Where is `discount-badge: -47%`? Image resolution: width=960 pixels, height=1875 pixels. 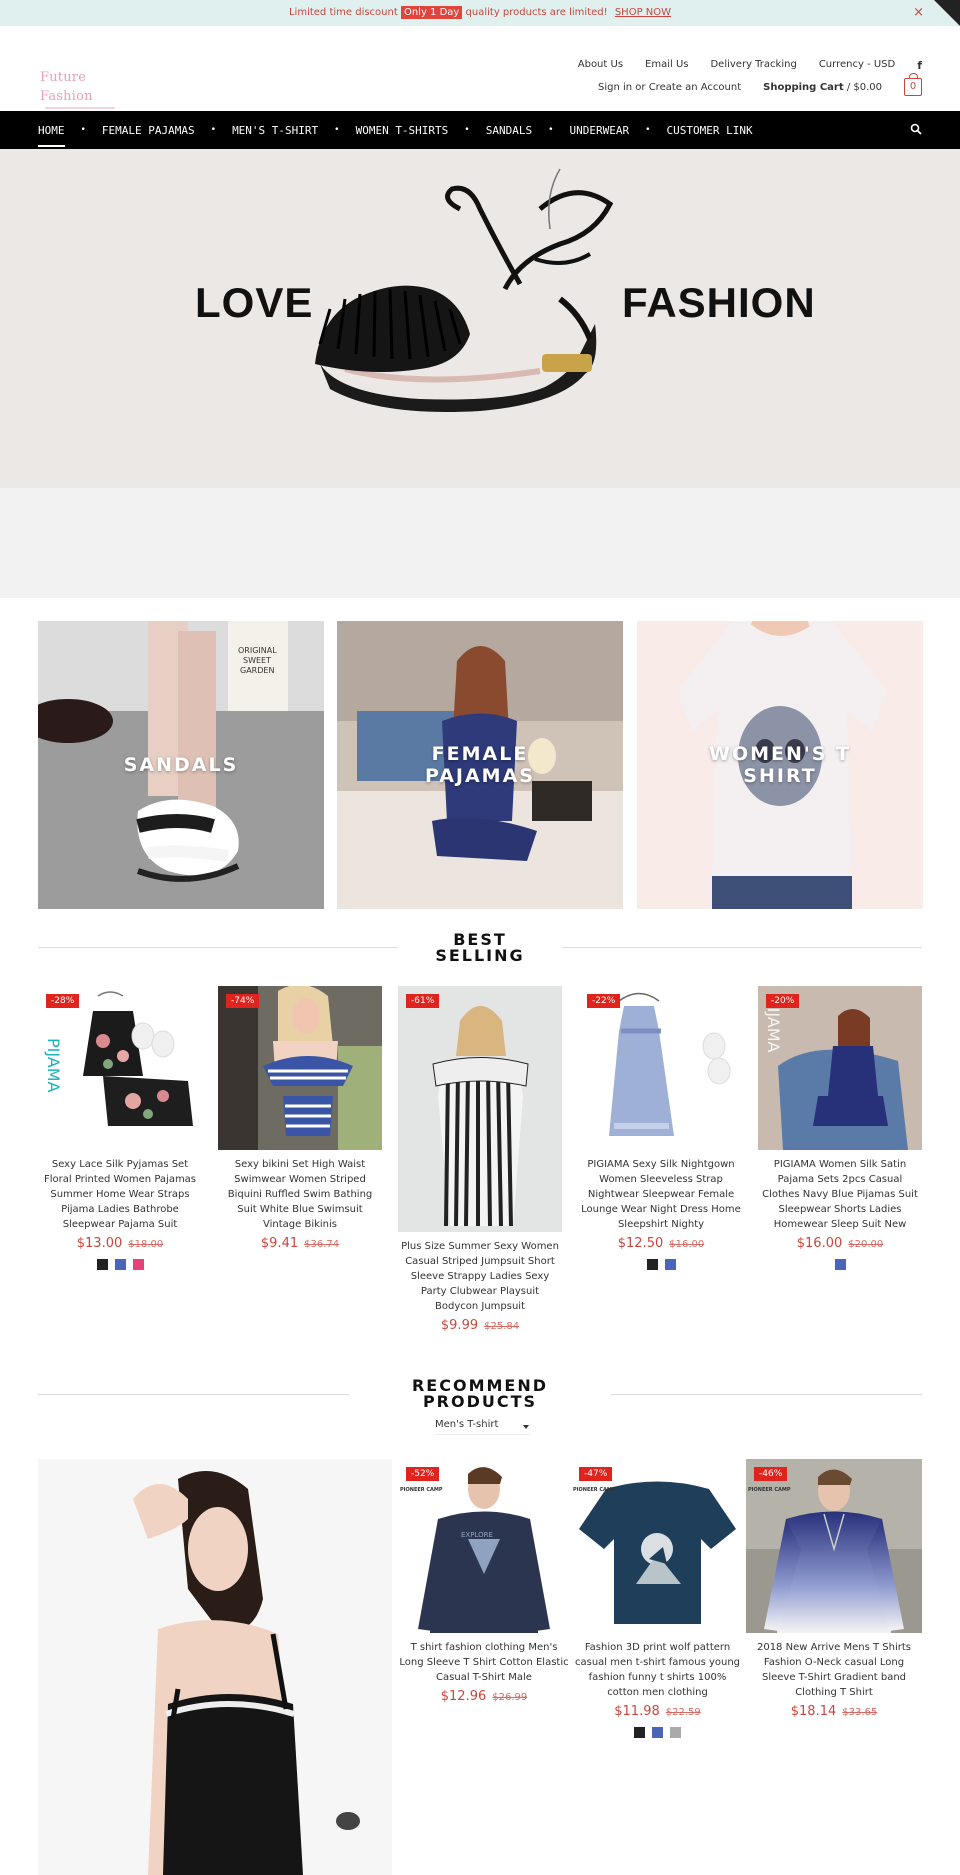 discount-badge: -47% is located at coordinates (596, 1474).